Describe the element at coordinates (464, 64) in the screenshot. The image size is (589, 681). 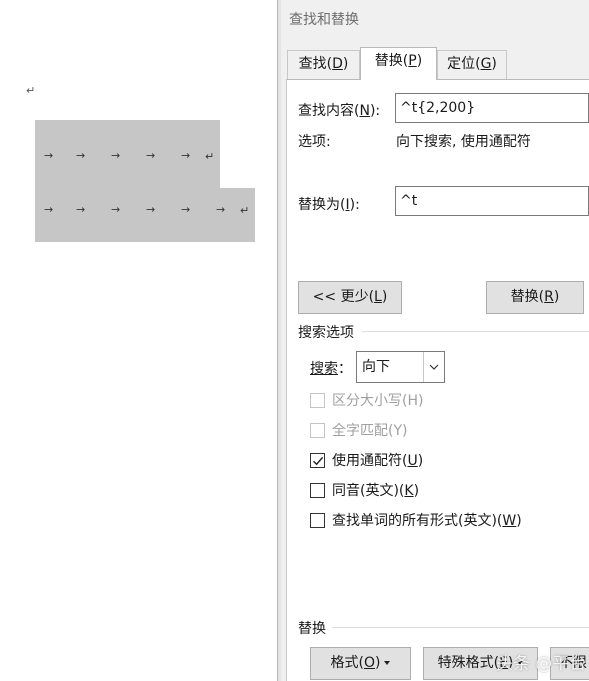
I see `tab-goto-label: 定位(` at that location.